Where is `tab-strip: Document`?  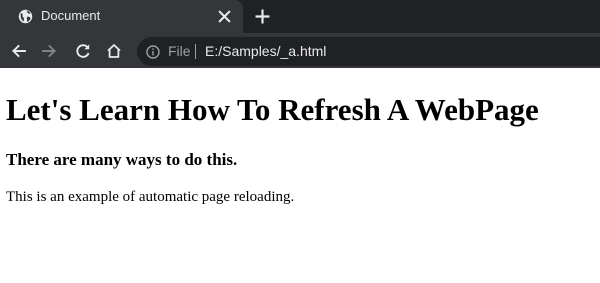 tab-strip: Document is located at coordinates (300, 16).